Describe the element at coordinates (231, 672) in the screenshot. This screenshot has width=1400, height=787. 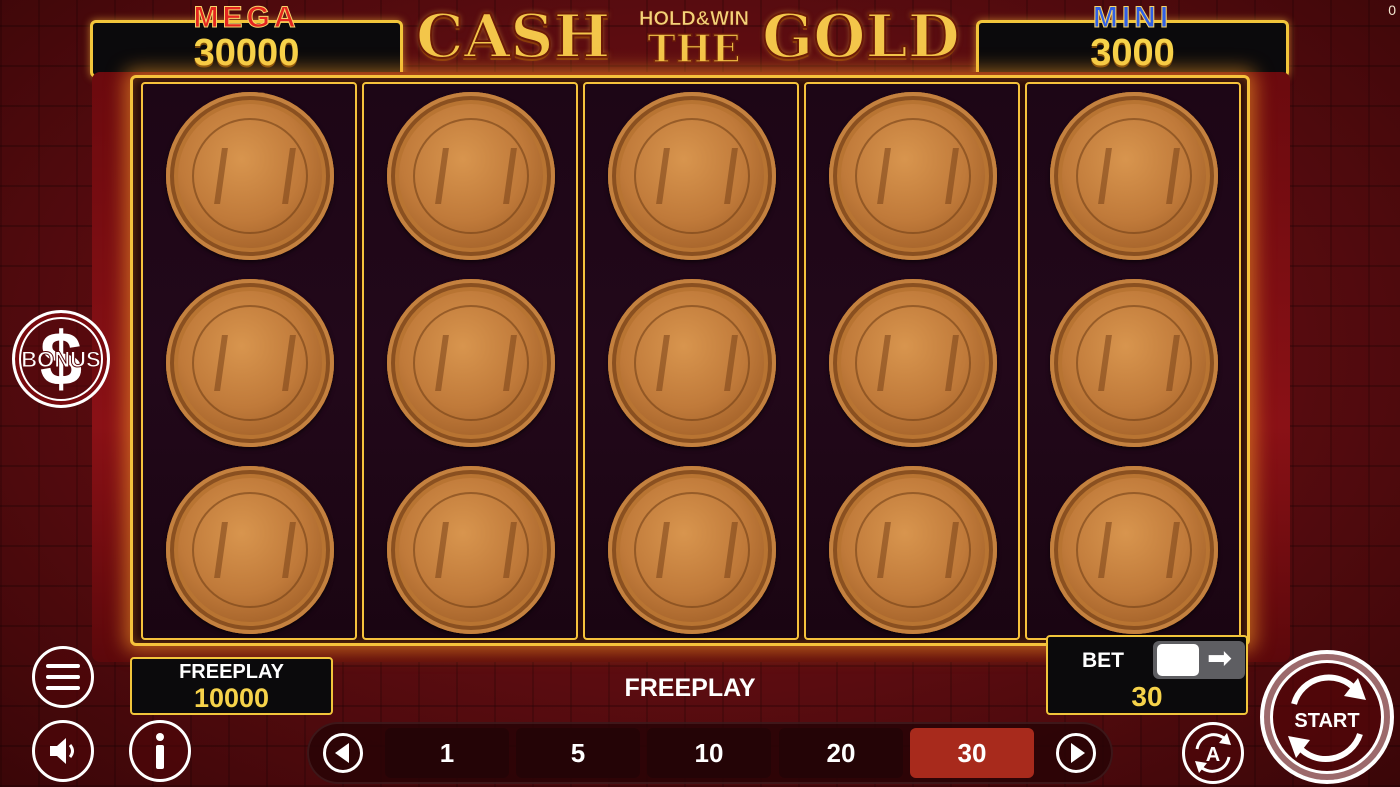
I see `credit-label: FREEPLAY` at that location.